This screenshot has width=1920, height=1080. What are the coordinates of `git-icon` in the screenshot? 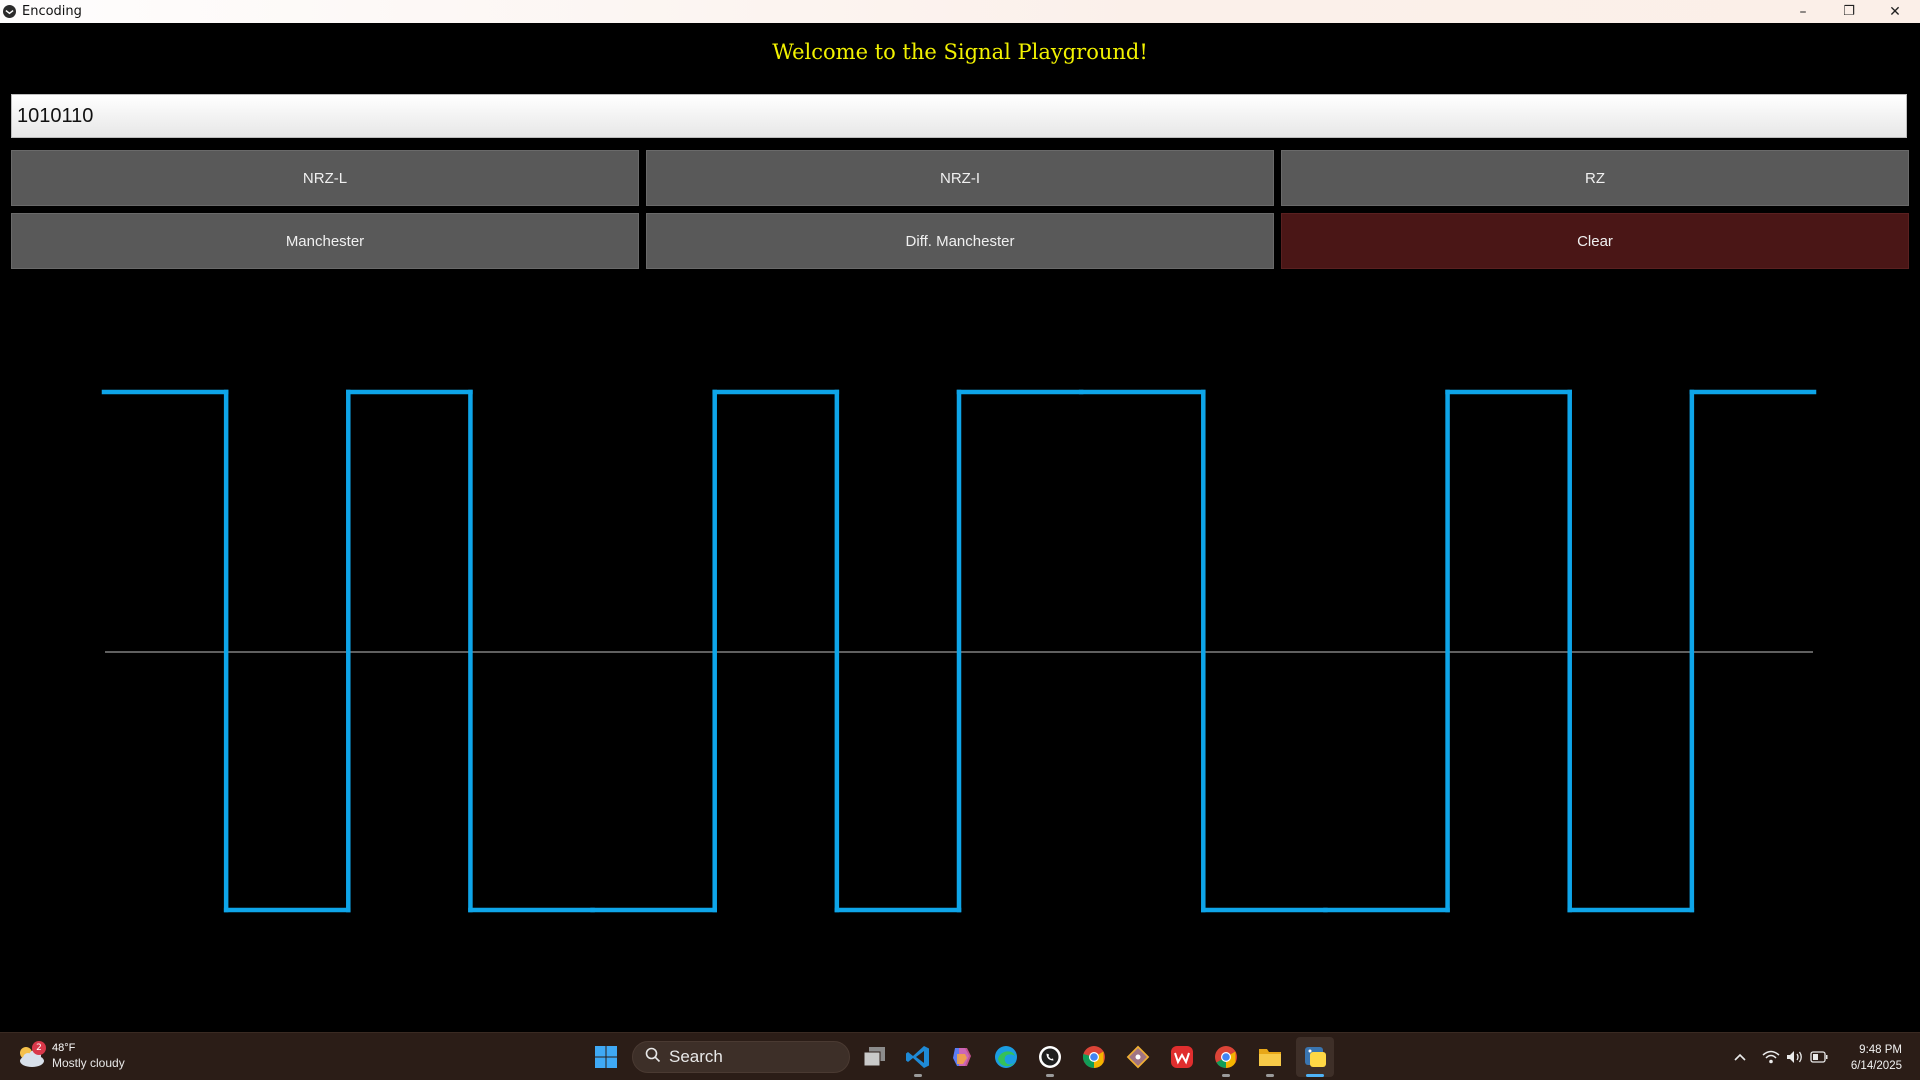 It's located at (1138, 1057).